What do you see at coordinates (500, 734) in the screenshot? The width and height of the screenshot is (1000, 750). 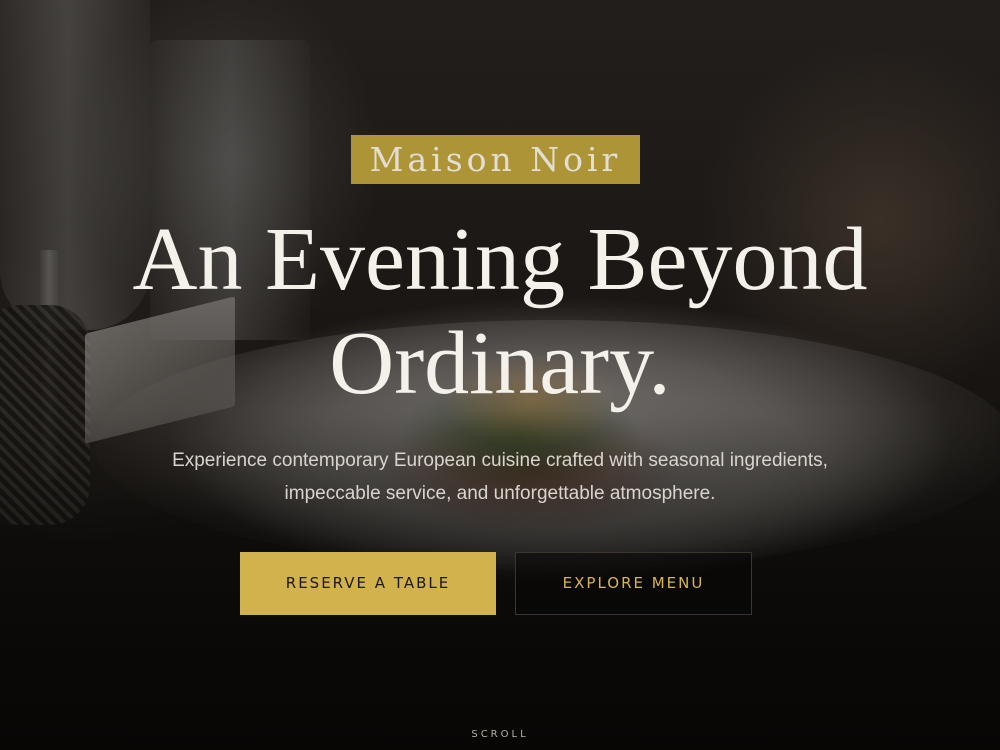 I see `scroll-indicator: SCROLL` at bounding box center [500, 734].